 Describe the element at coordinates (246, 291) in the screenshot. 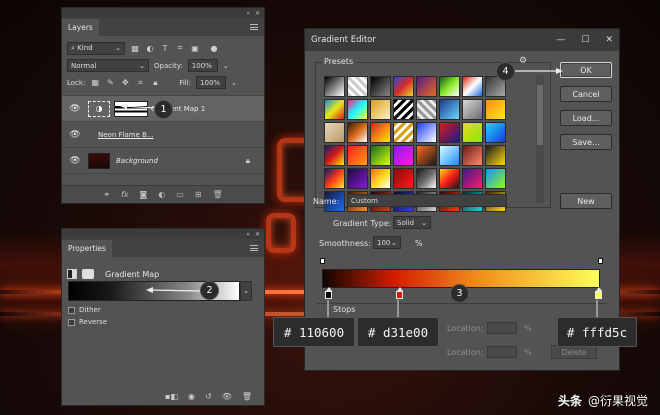

I see `gradient-dropdown-button: ⌄` at that location.